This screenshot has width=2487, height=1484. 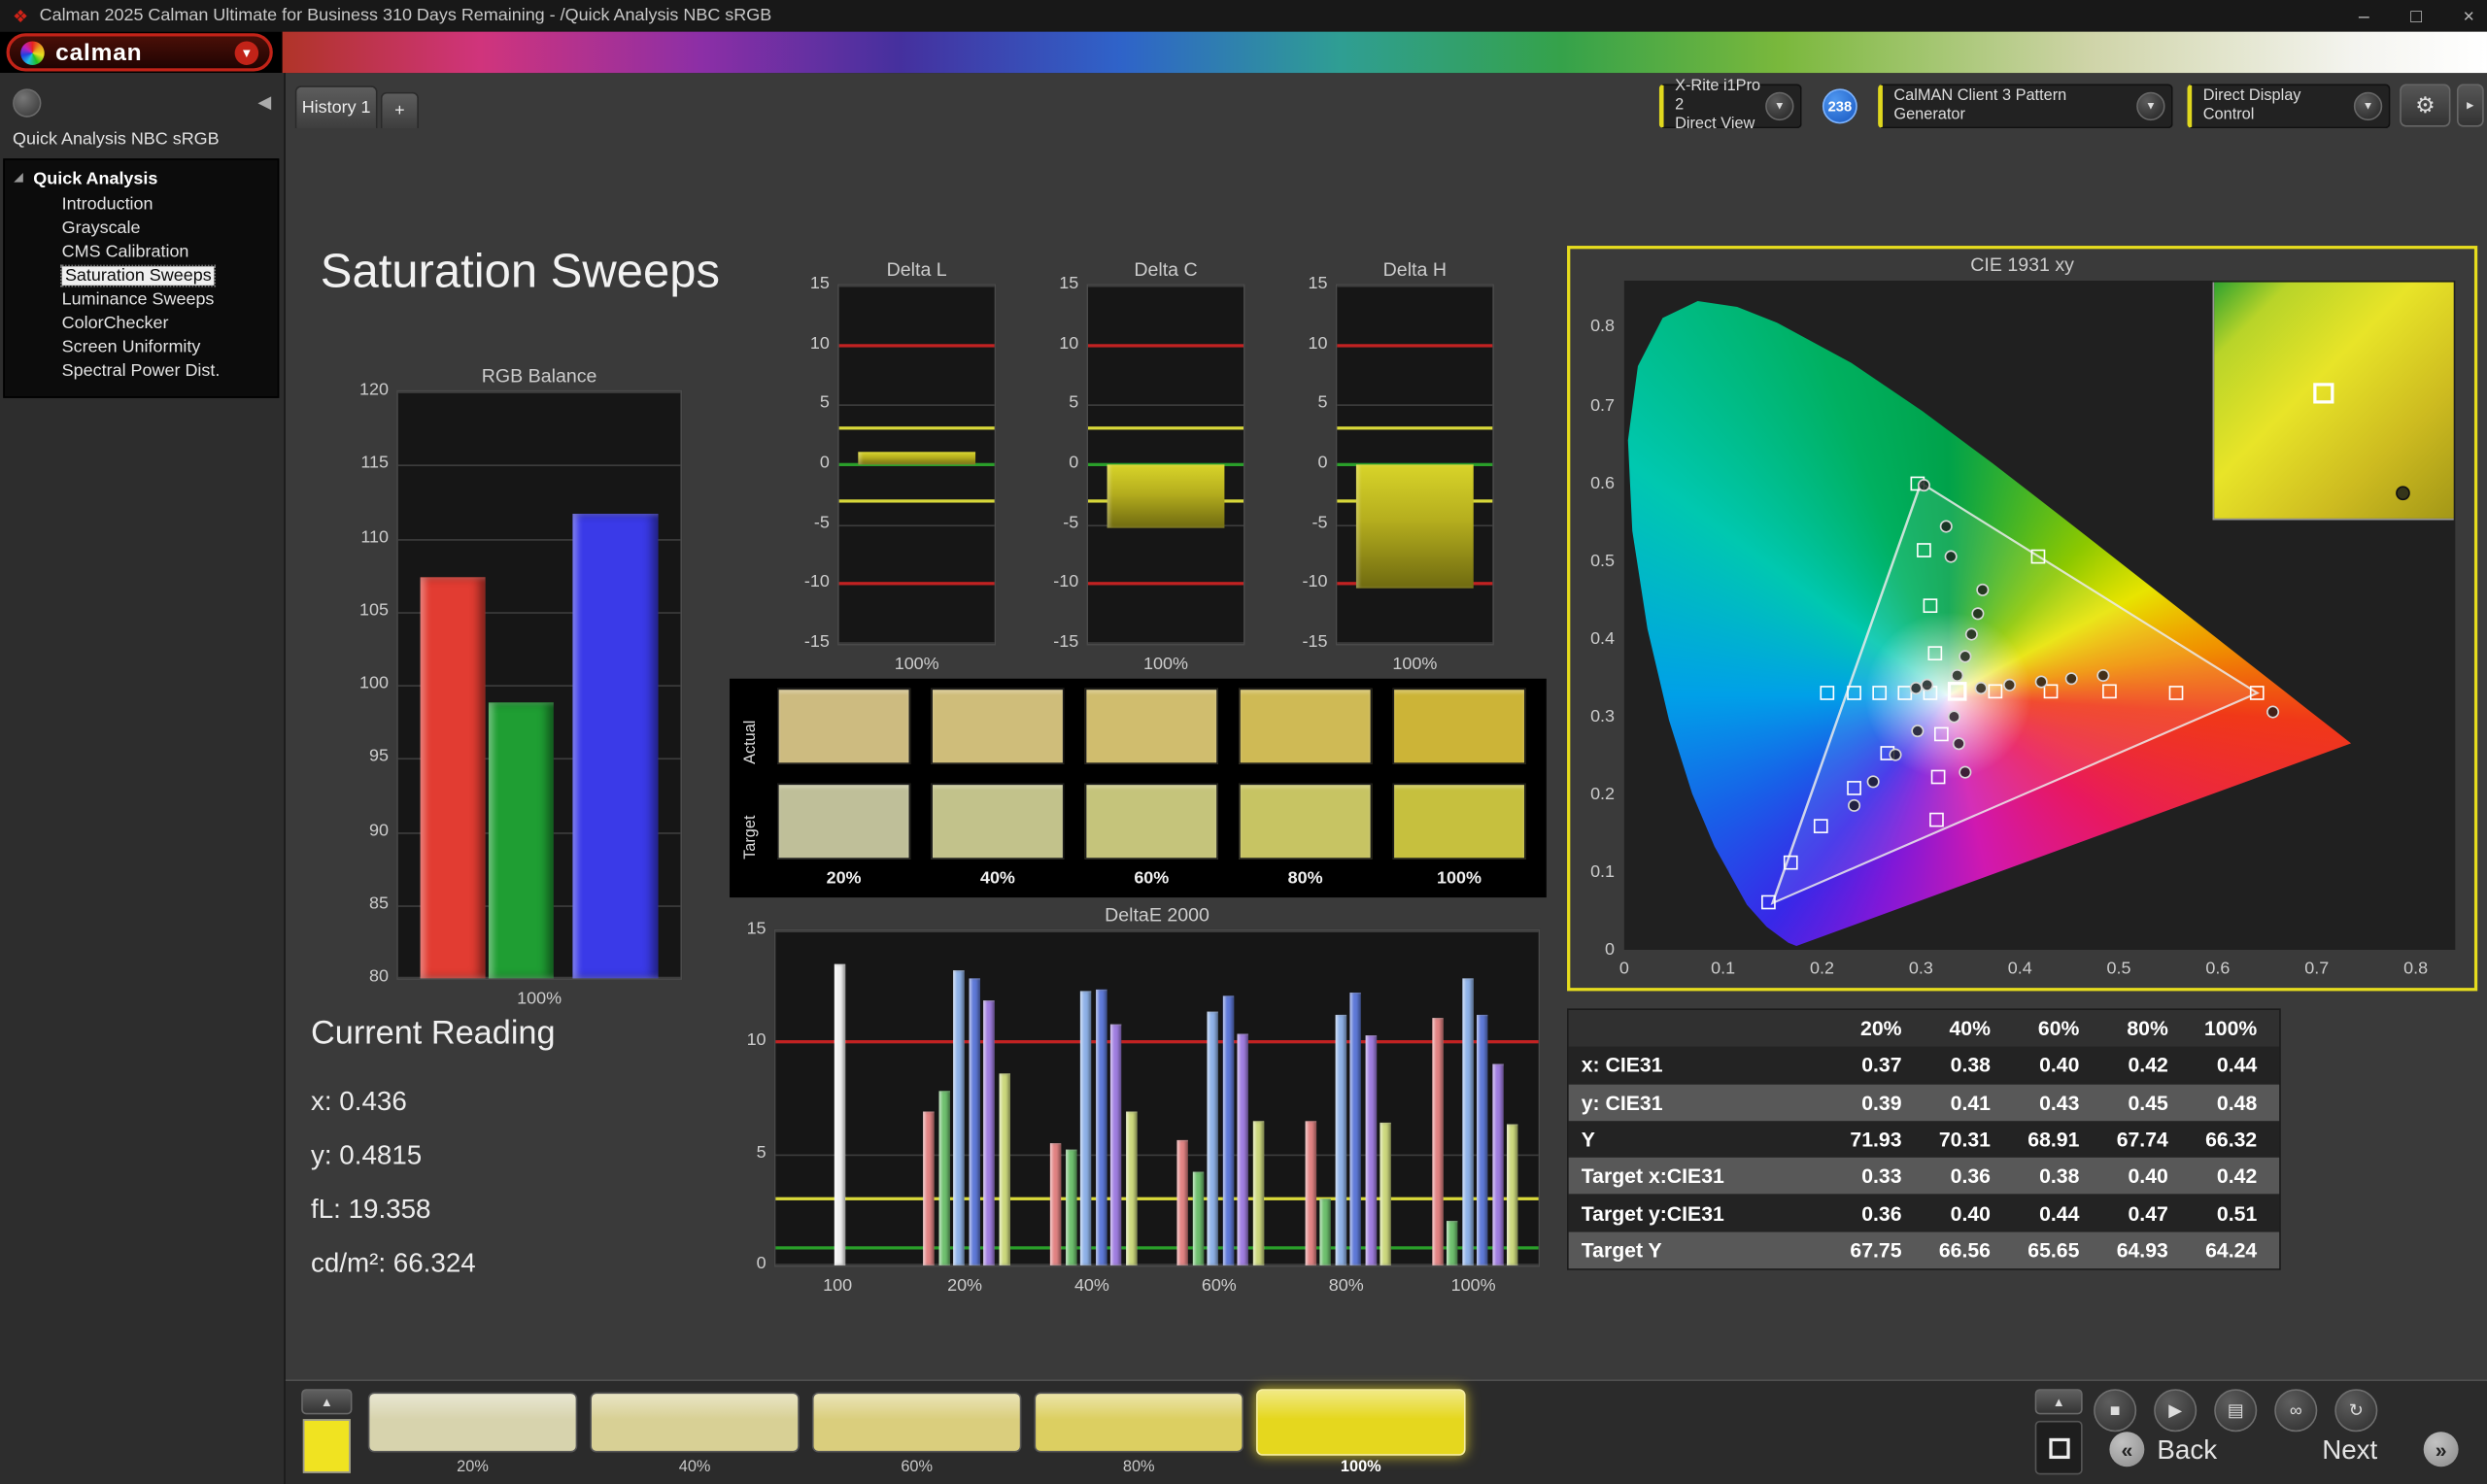 What do you see at coordinates (138, 299) in the screenshot?
I see `sidebar-item-label: Luminance Sweeps` at bounding box center [138, 299].